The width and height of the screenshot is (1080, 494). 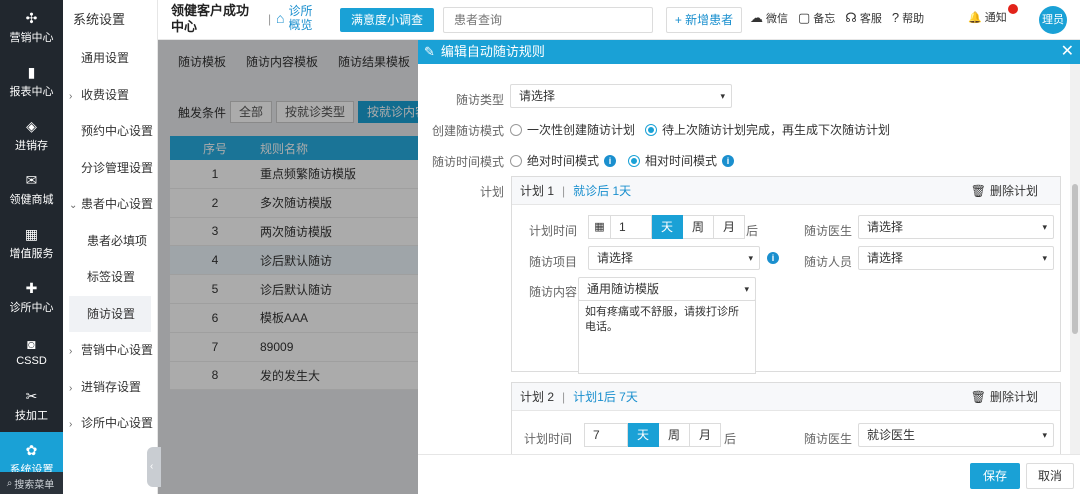 What do you see at coordinates (31, 135) in the screenshot?
I see `nav-item-inventory: ◈ 进销存` at bounding box center [31, 135].